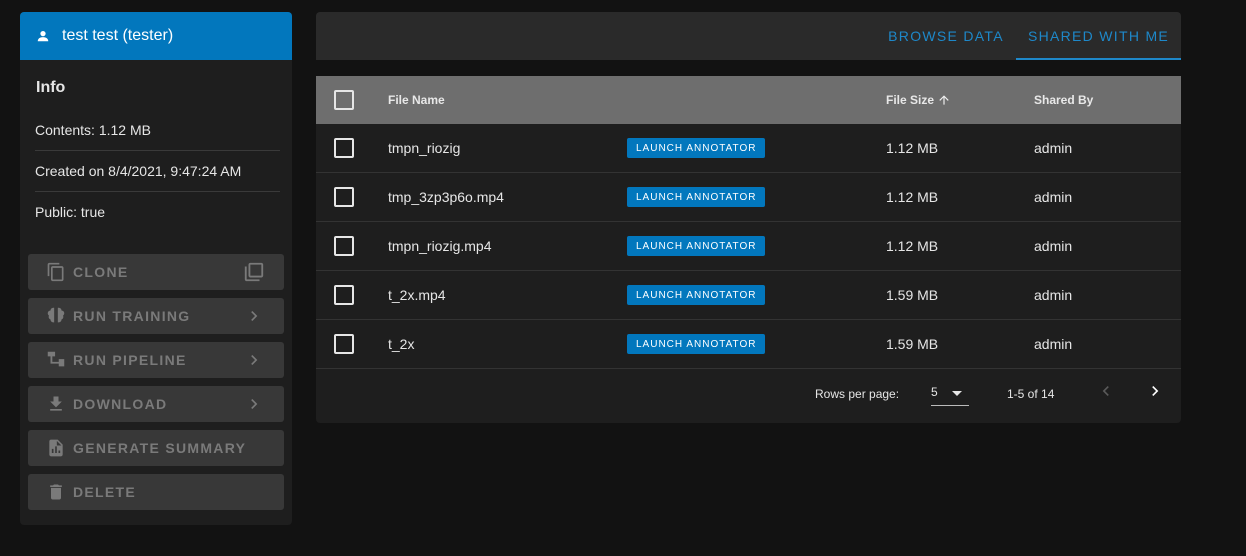  I want to click on header-shared-by: Shared By, so click(1063, 100).